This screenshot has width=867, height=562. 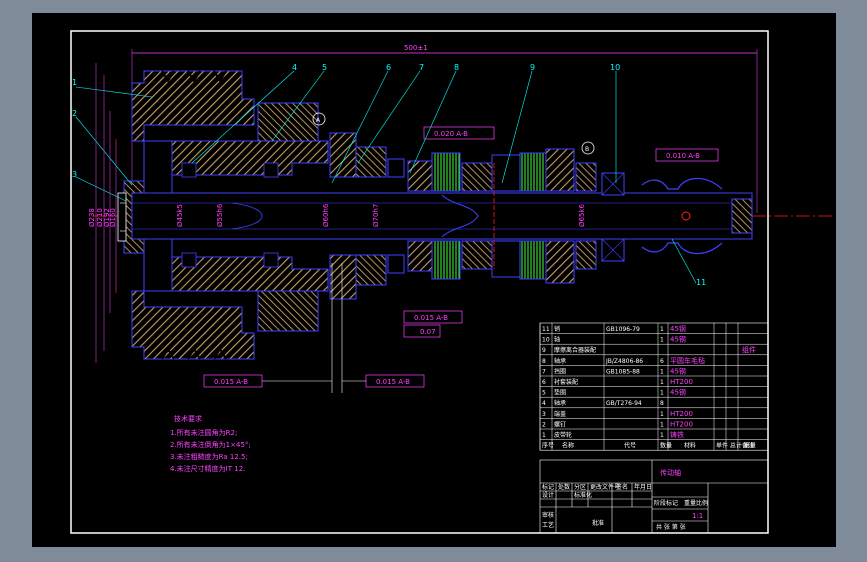 I want to click on parts-row-7-no: 7, so click(x=544, y=371).